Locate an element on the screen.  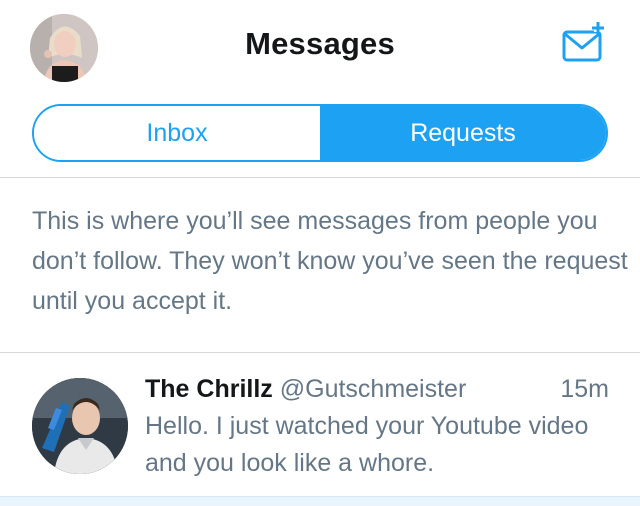
compose-message-icon is located at coordinates (584, 43).